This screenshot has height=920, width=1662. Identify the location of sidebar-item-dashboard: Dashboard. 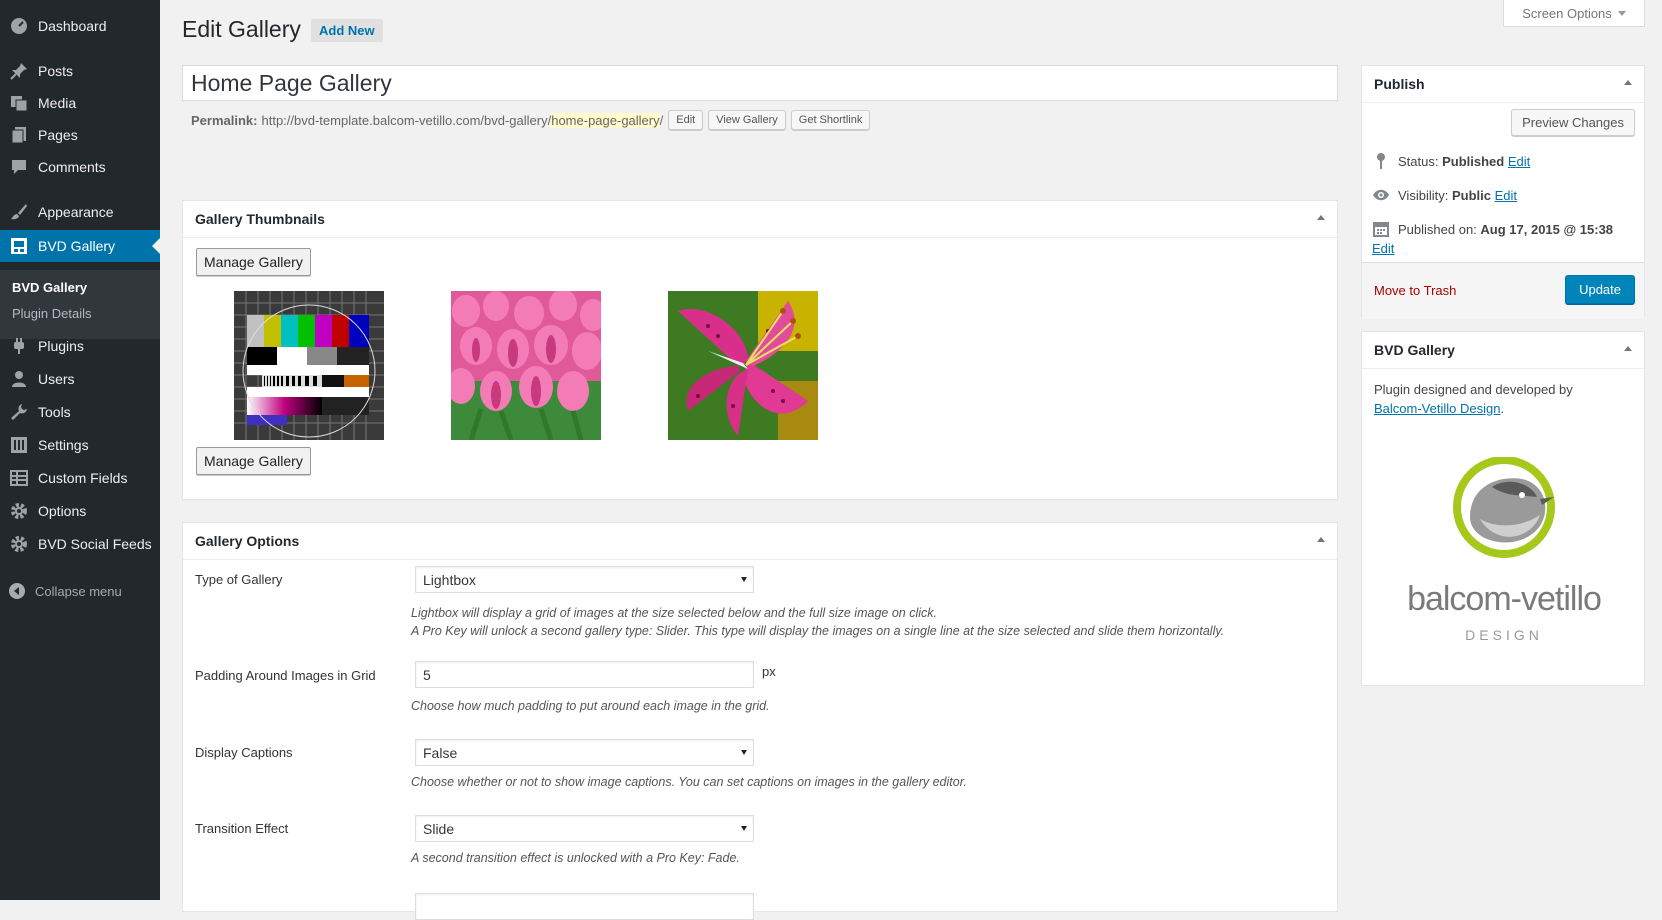
(80, 26).